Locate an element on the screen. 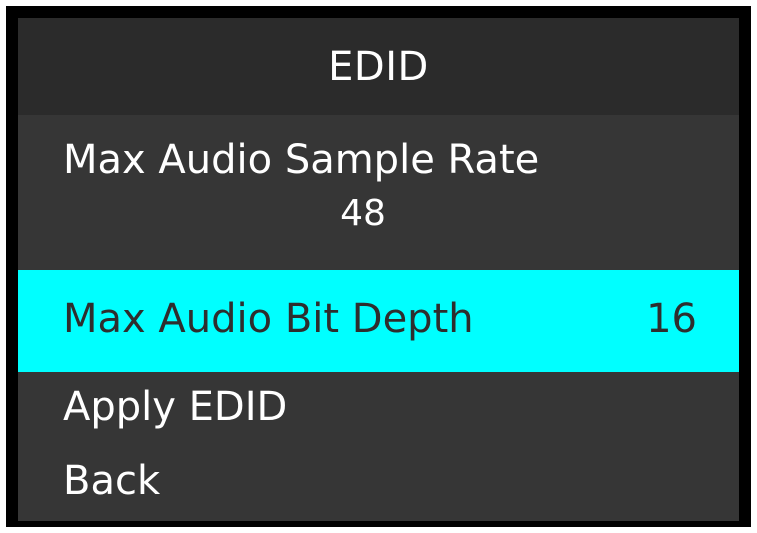 The height and width of the screenshot is (533, 757). menu-item-label: Apply EDID is located at coordinates (175, 407).